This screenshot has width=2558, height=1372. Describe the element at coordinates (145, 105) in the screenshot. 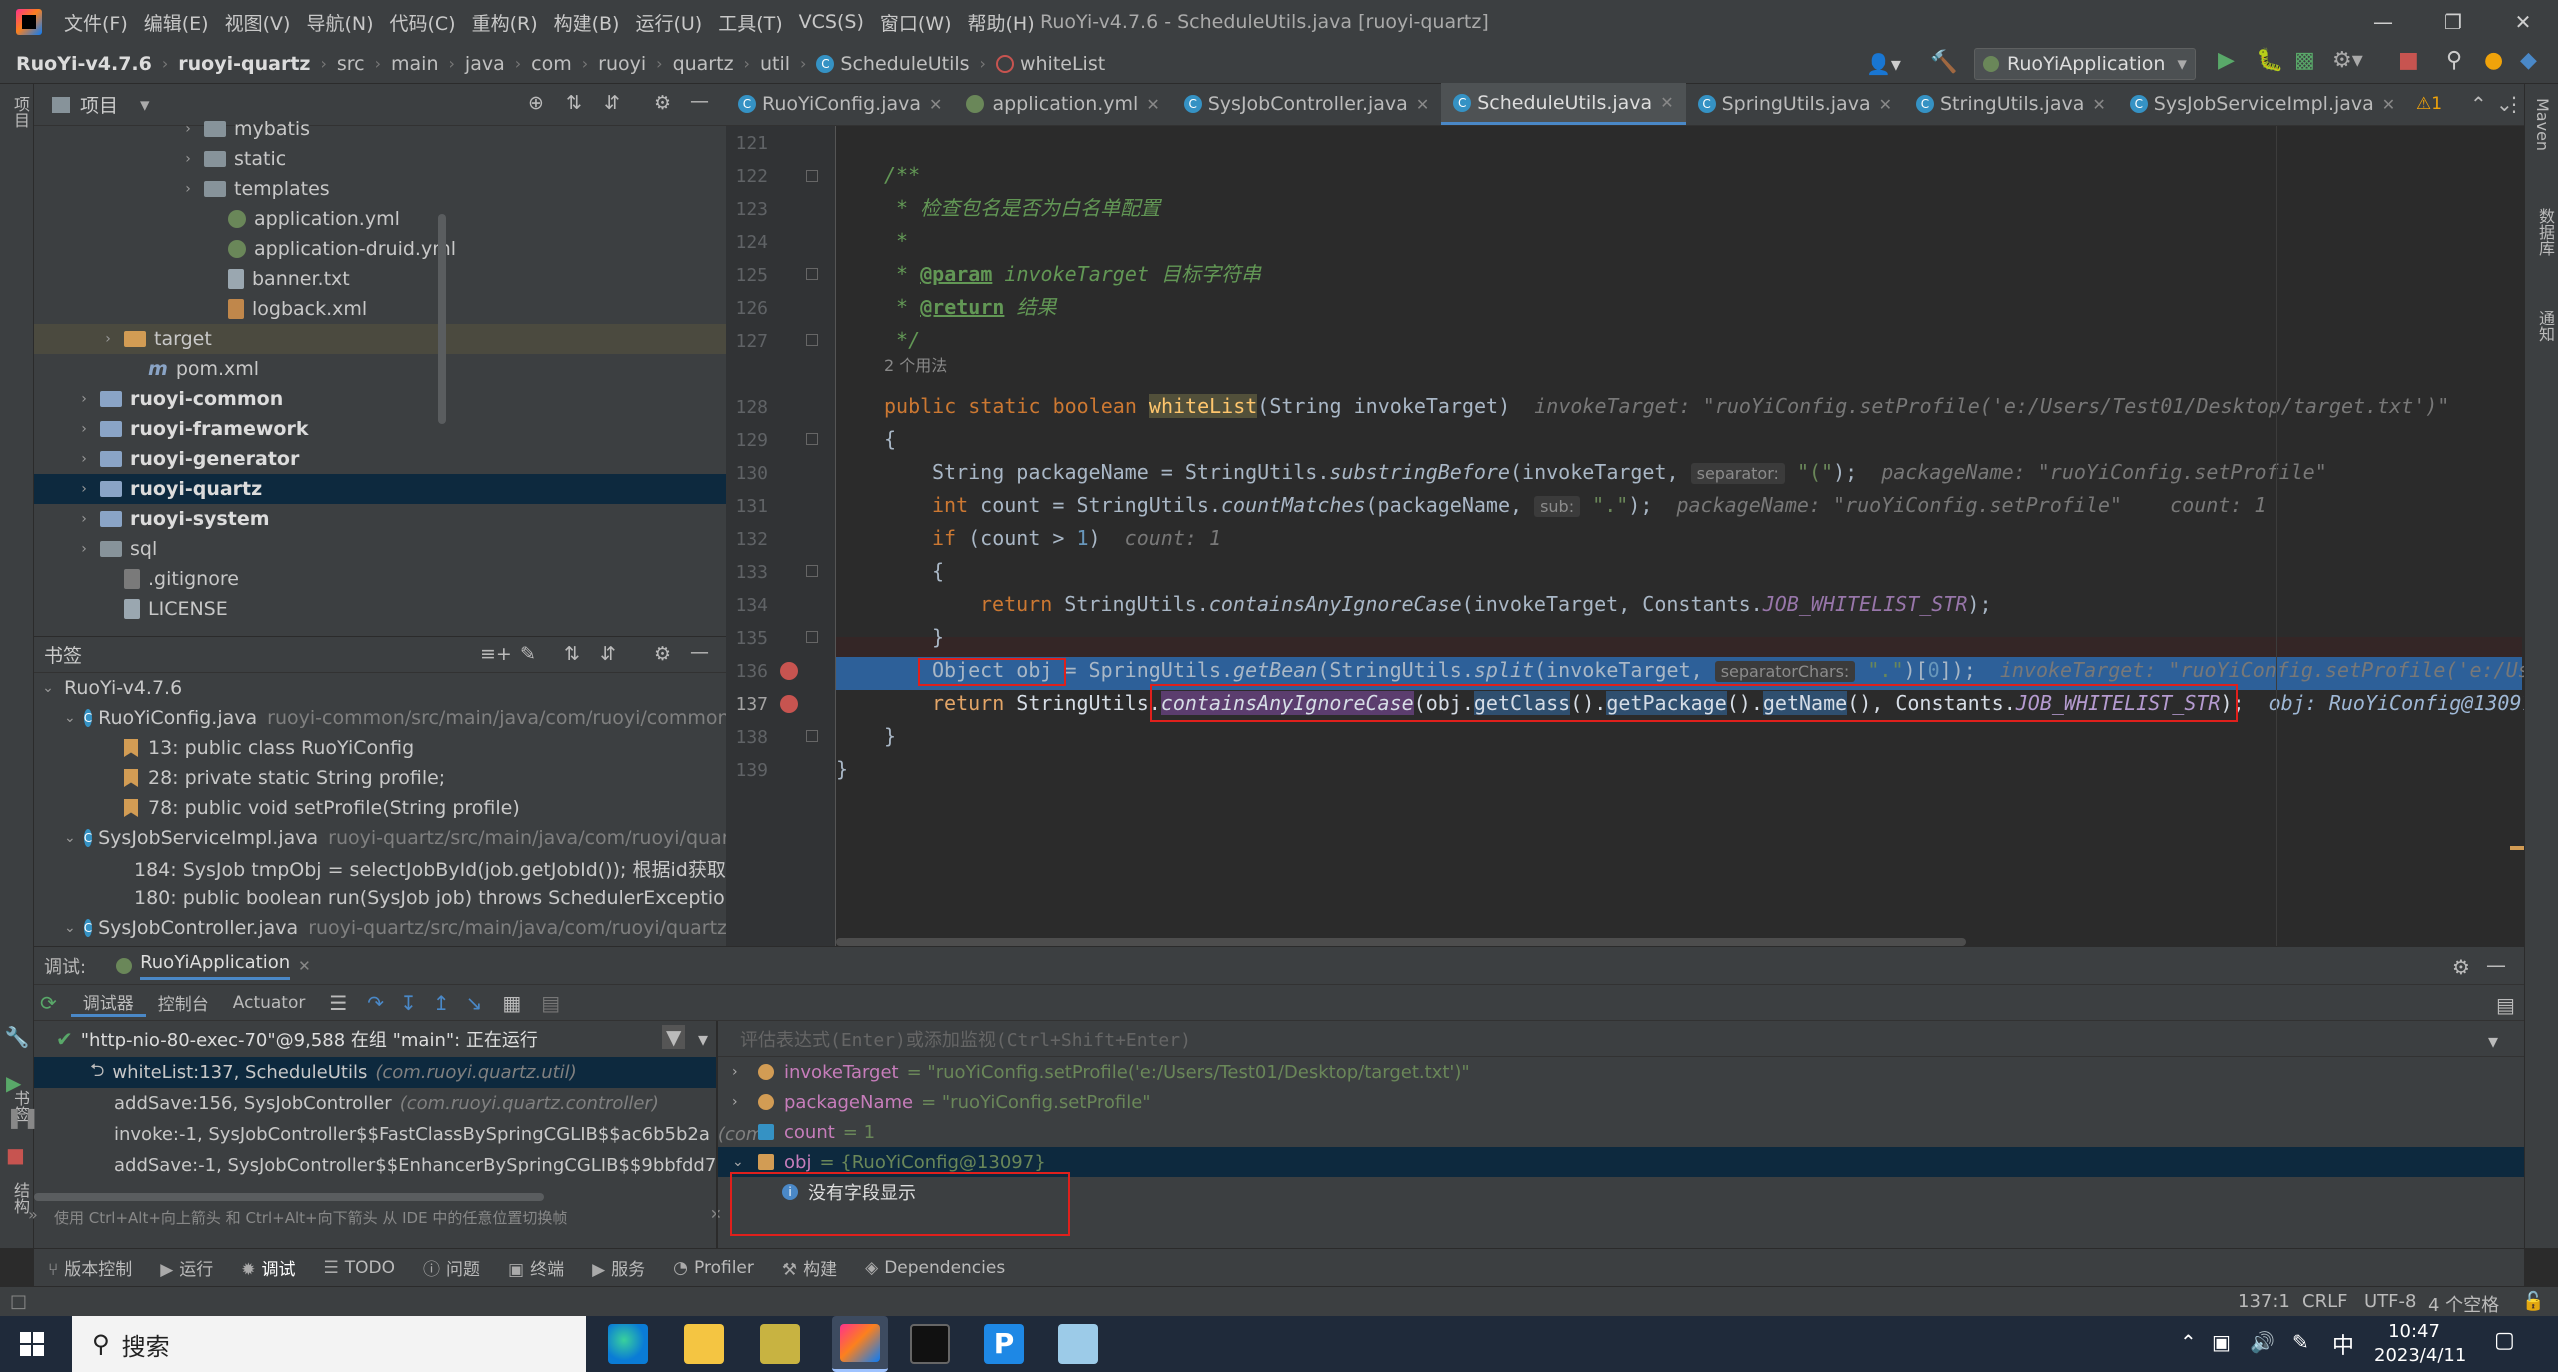

I see `chevron-down-icon: ▾` at that location.